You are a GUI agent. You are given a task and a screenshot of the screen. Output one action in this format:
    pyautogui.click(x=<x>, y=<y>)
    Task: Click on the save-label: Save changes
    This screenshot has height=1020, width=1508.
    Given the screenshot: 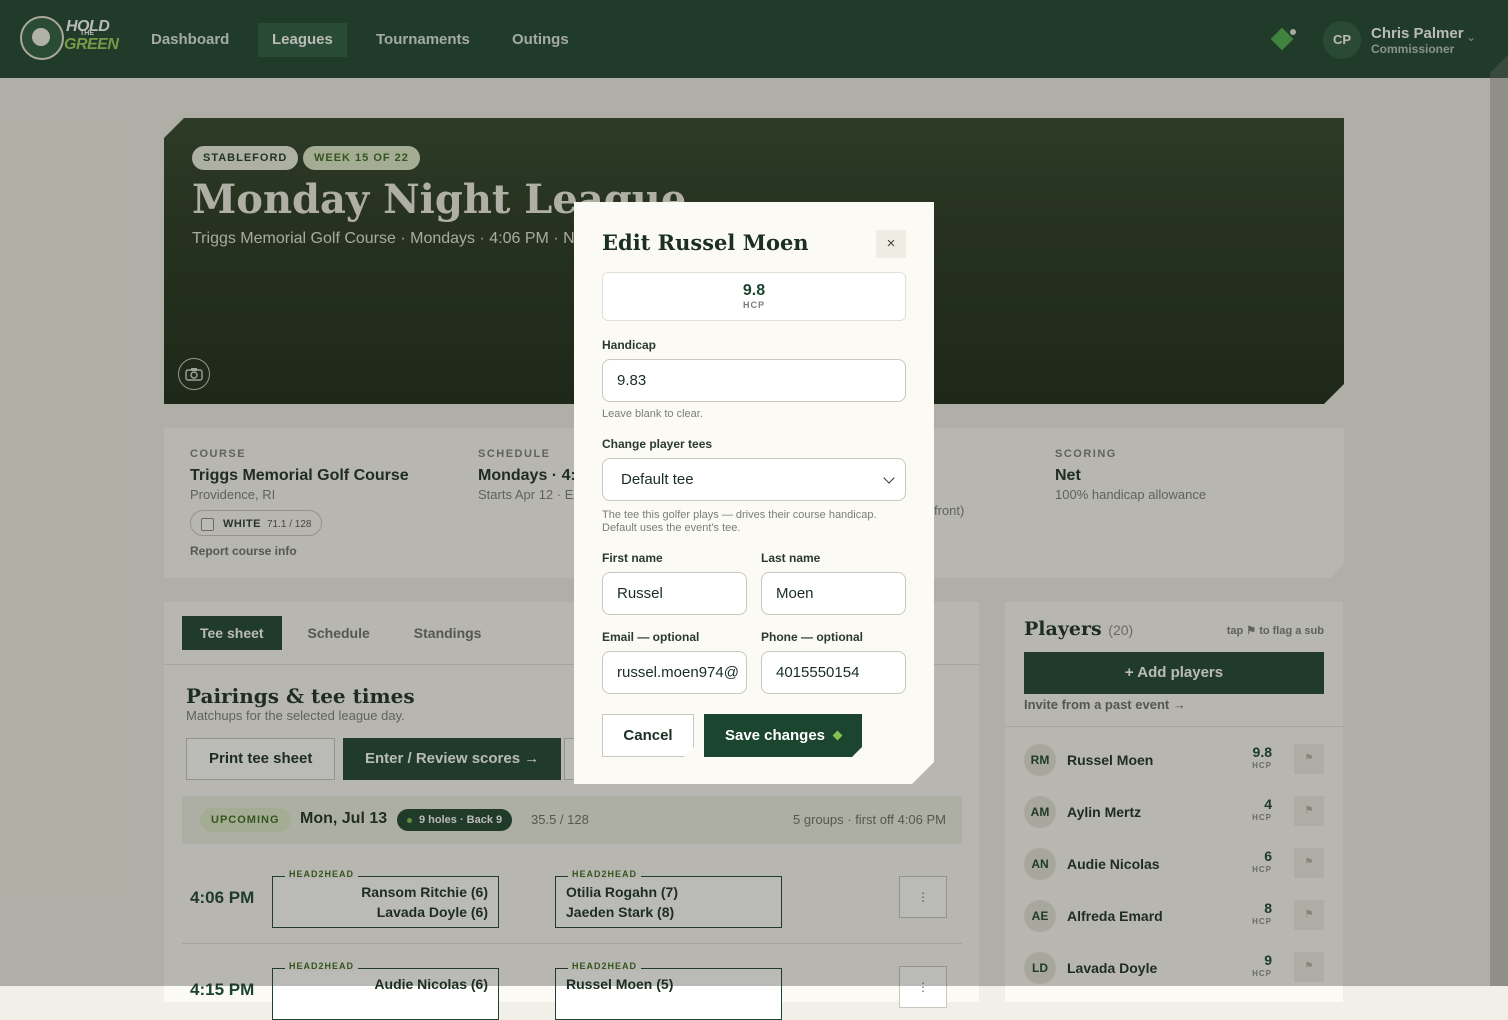 What is the action you would take?
    pyautogui.click(x=775, y=735)
    